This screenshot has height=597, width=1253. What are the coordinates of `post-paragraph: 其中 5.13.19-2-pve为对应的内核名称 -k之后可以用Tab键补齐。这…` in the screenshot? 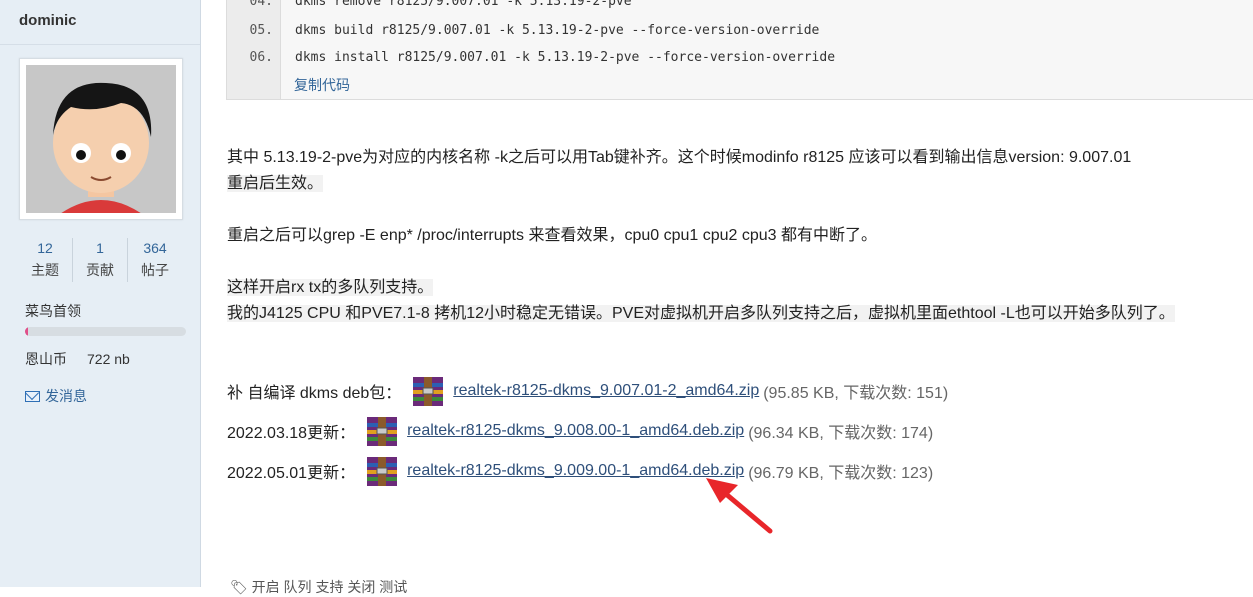 It's located at (679, 157).